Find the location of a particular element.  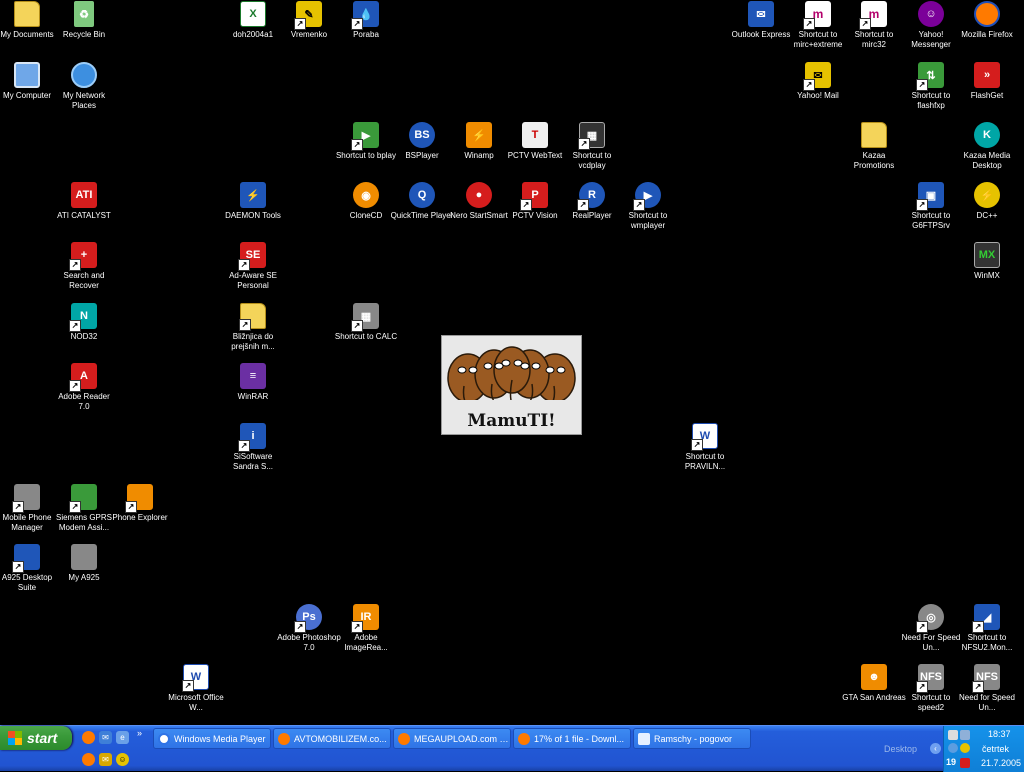

quicklaunch-firefox-icon is located at coordinates (88, 737).